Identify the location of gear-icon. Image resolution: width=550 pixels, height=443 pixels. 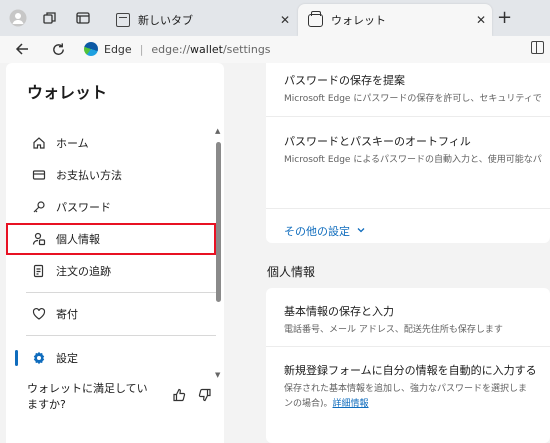
(39, 358).